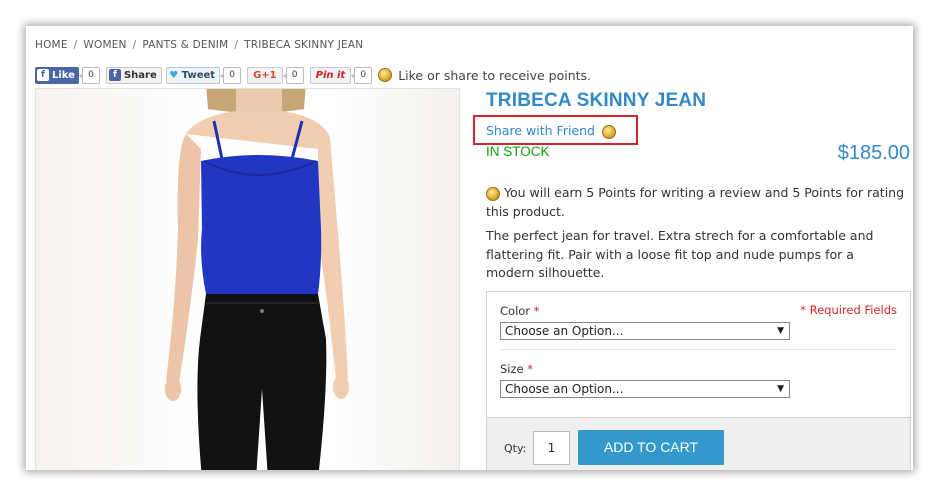 The height and width of the screenshot is (496, 939). Describe the element at coordinates (362, 75) in the screenshot. I see `pinterest-count: 0` at that location.